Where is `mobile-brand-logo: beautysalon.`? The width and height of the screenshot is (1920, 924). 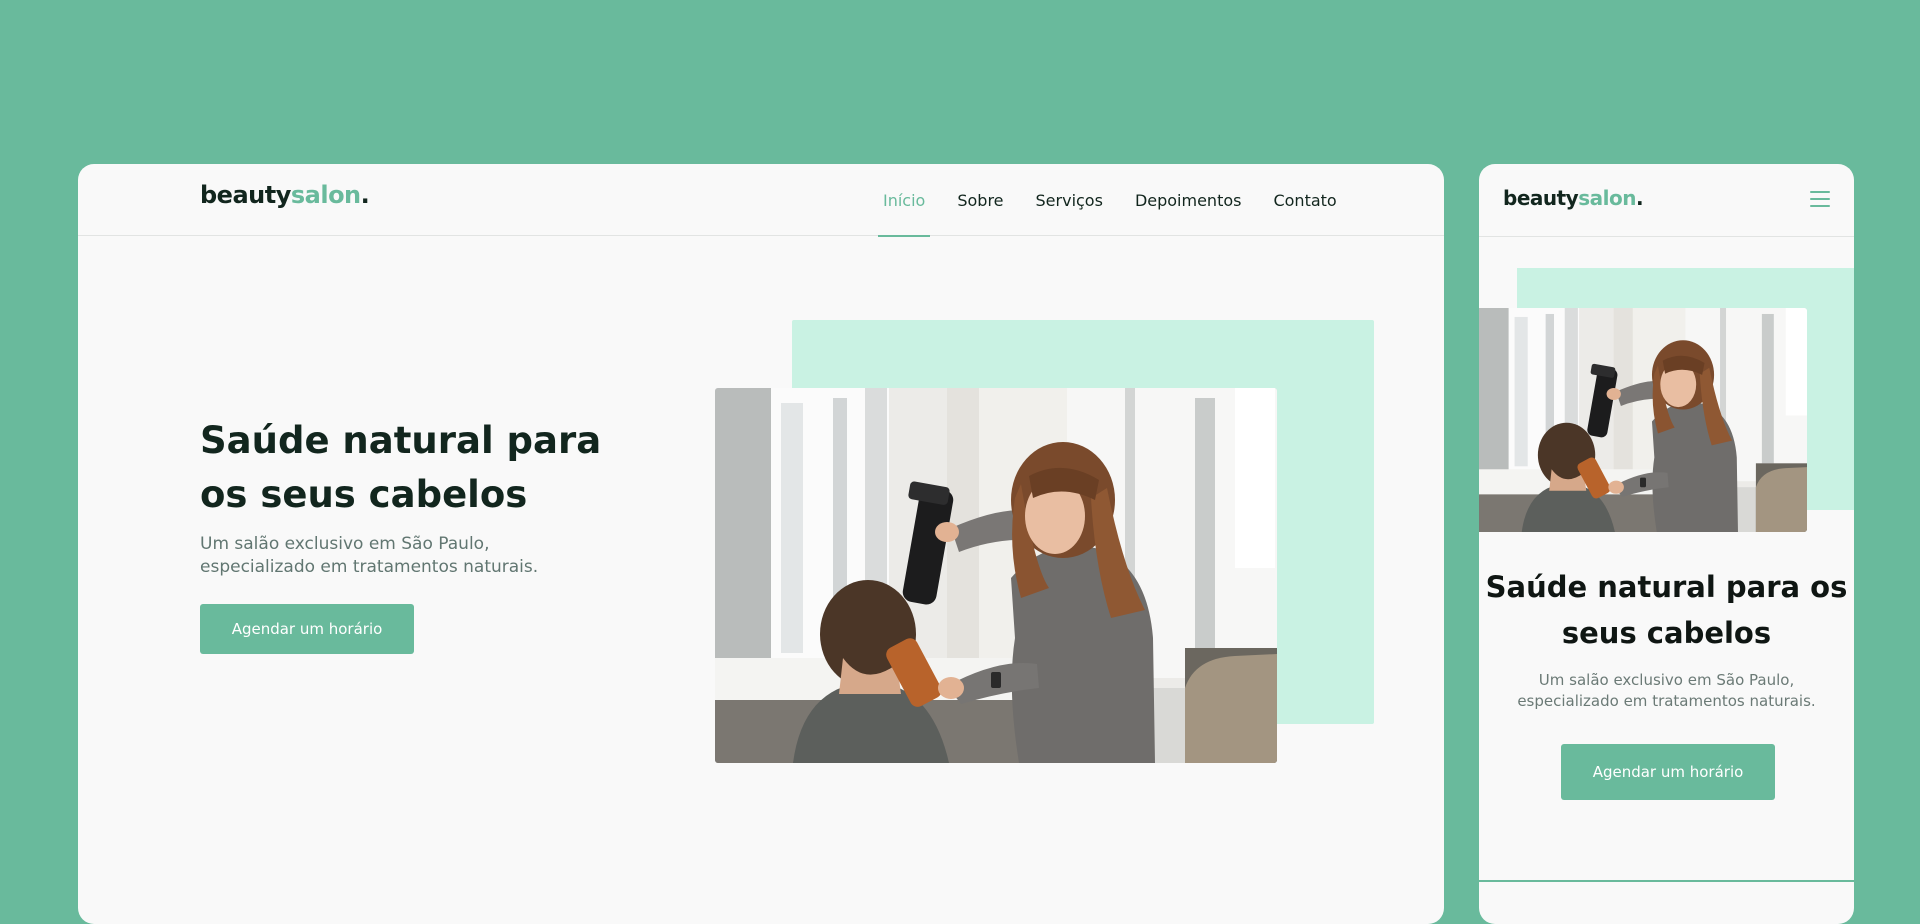 mobile-brand-logo: beautysalon. is located at coordinates (1573, 198).